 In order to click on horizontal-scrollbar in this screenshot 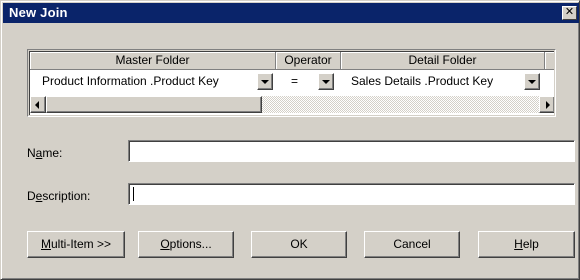, I will do `click(292, 104)`.